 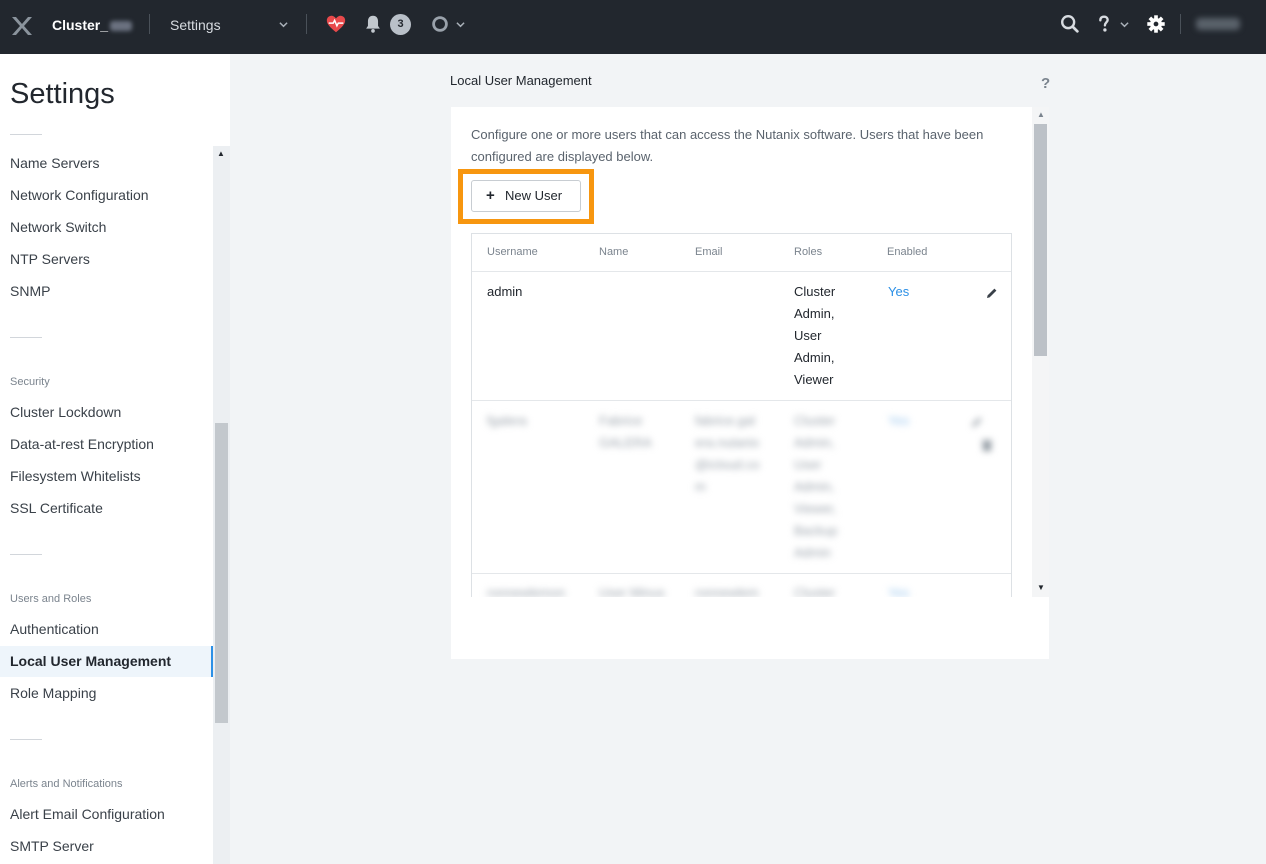 I want to click on sidebar-item-network-switch: Network Switch, so click(x=58, y=227).